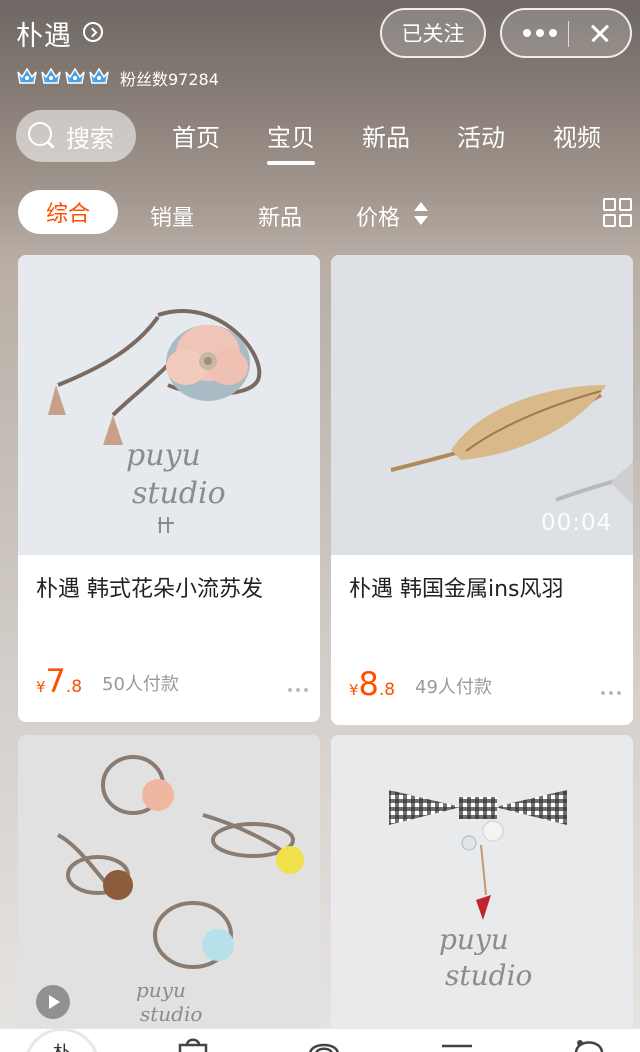  Describe the element at coordinates (172, 216) in the screenshot. I see `sort-sales: 销量` at that location.